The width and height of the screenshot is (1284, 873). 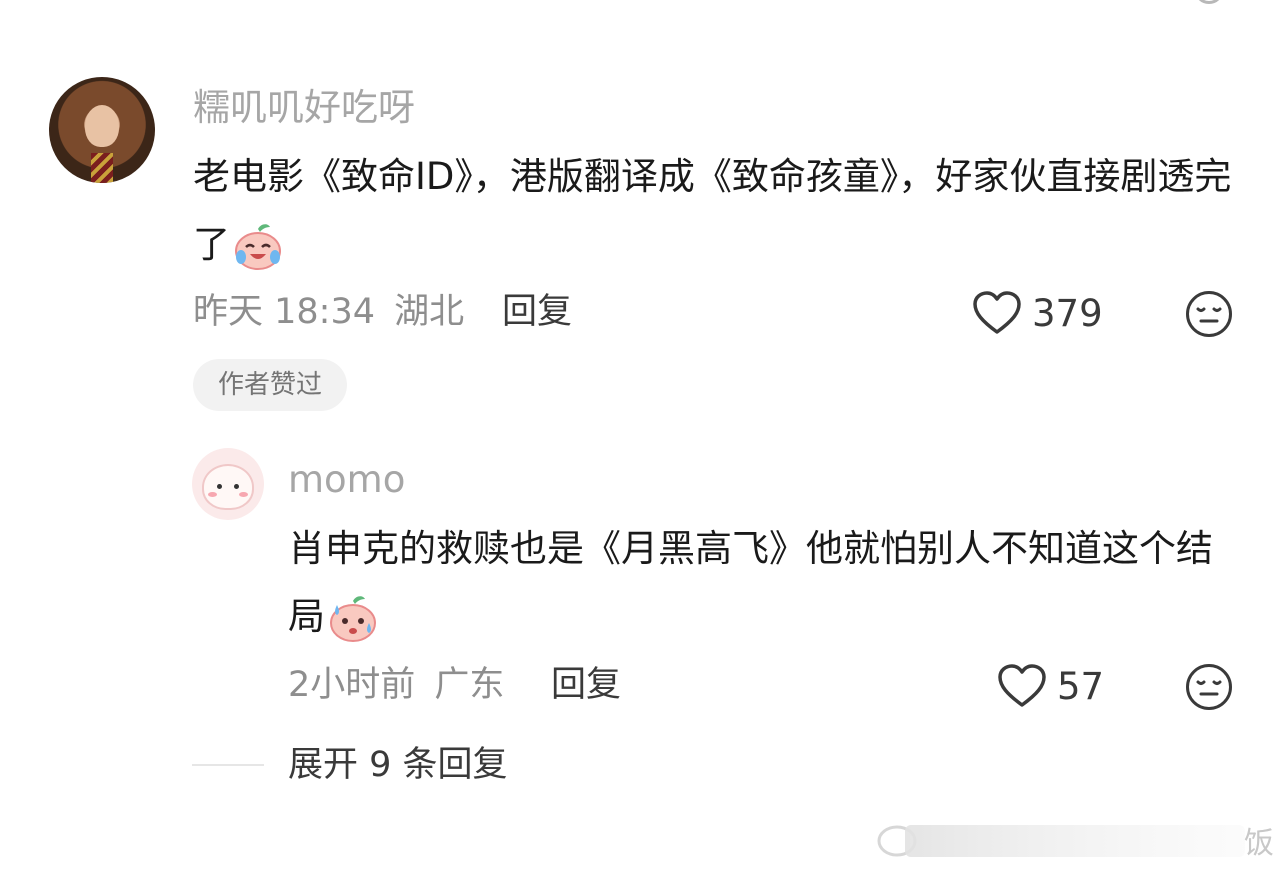 What do you see at coordinates (304, 108) in the screenshot?
I see `comment-username: 糯叽叽好吃呀` at bounding box center [304, 108].